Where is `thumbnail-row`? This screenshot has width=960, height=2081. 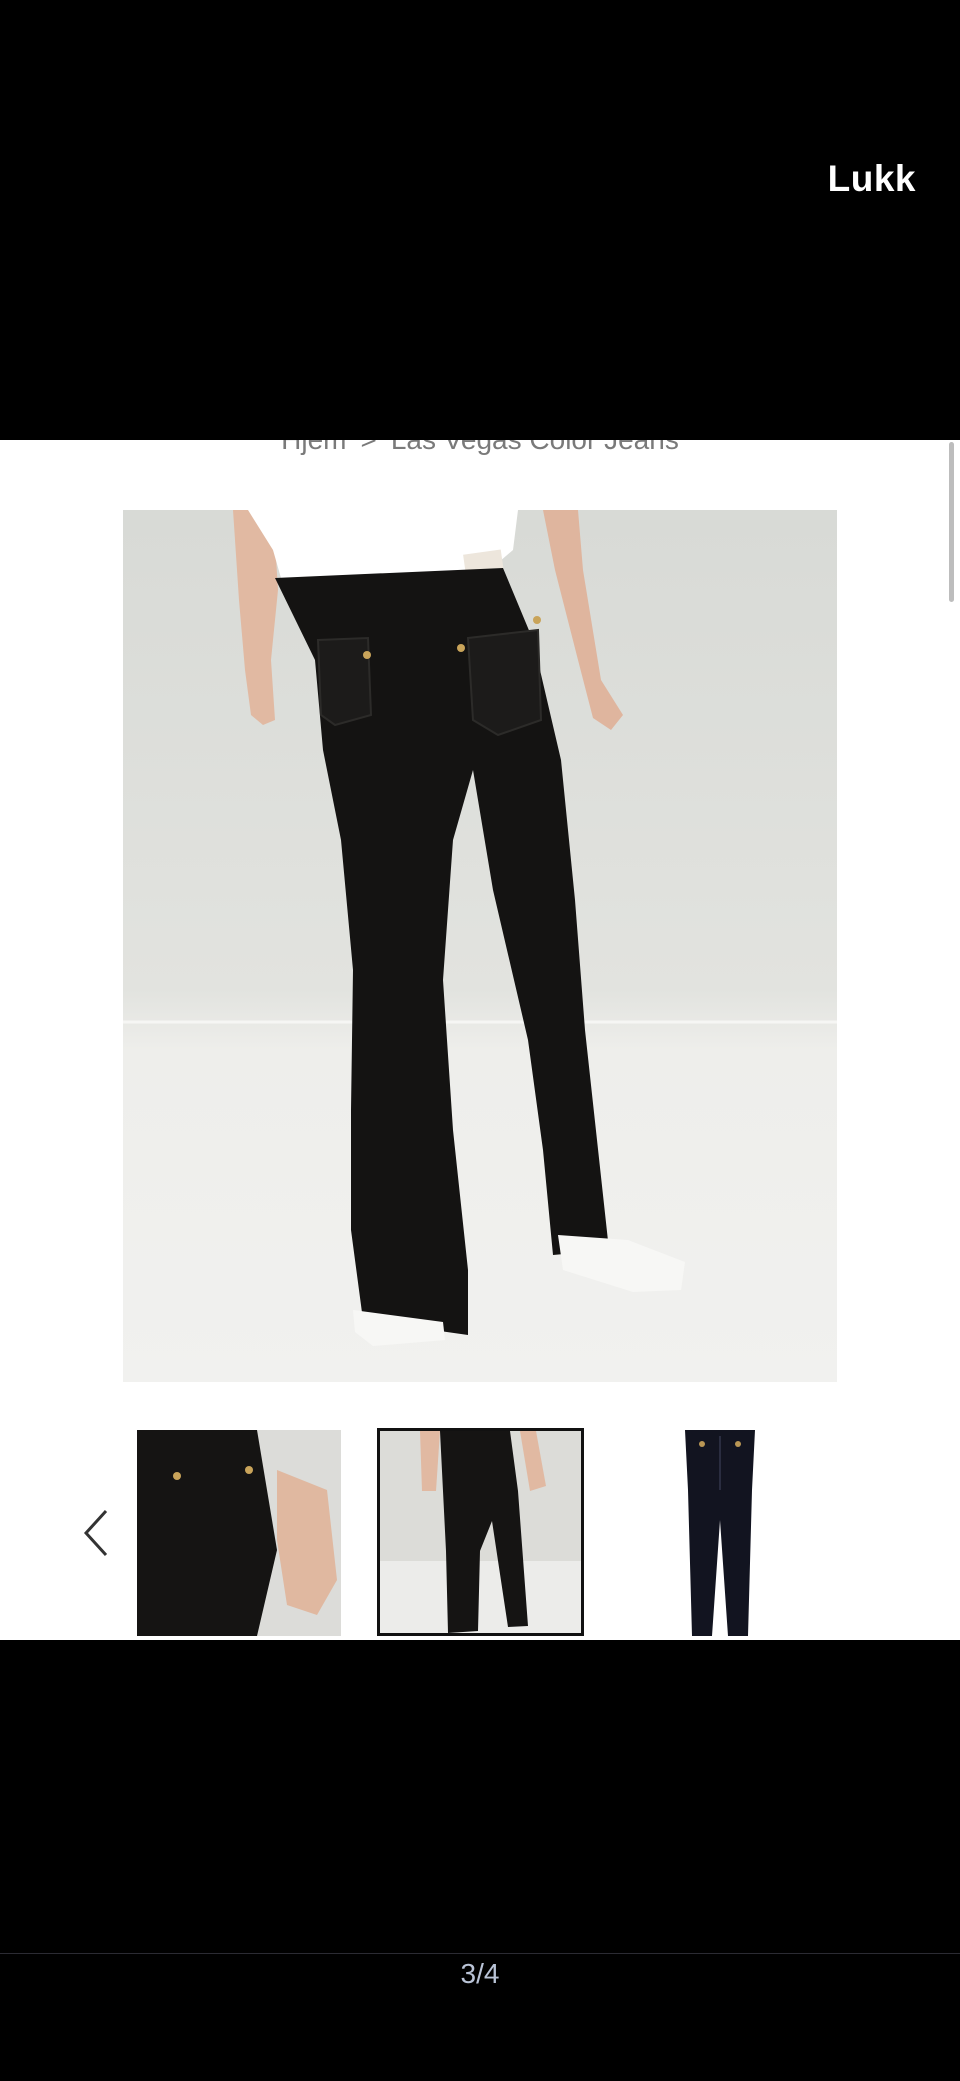 thumbnail-row is located at coordinates (480, 1534).